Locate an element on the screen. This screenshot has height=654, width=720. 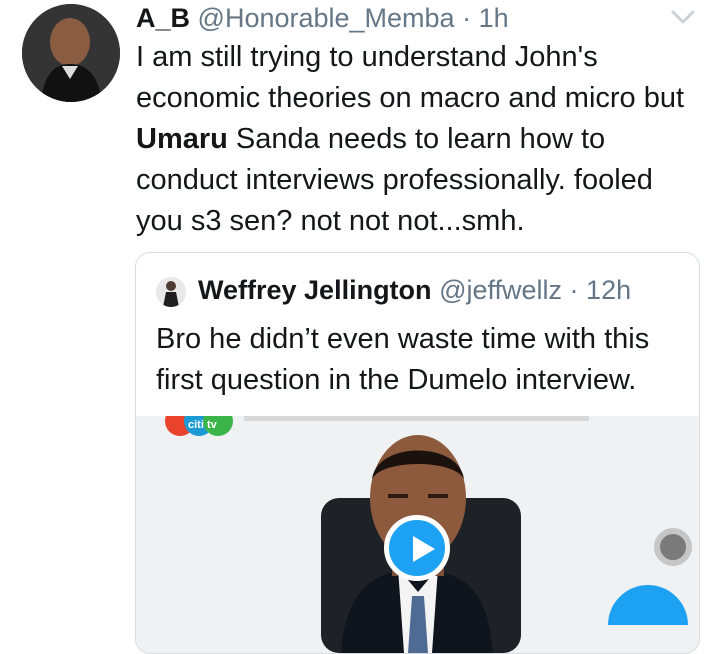
author-avatar is located at coordinates (71, 53).